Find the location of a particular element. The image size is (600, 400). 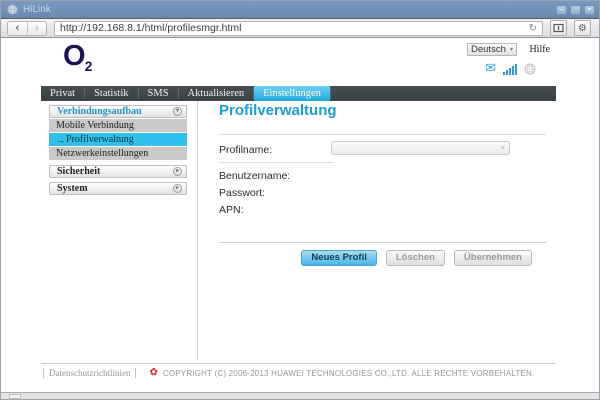

sidebar-section-sicherheit: Sicherheit ▸ is located at coordinates (118, 171).